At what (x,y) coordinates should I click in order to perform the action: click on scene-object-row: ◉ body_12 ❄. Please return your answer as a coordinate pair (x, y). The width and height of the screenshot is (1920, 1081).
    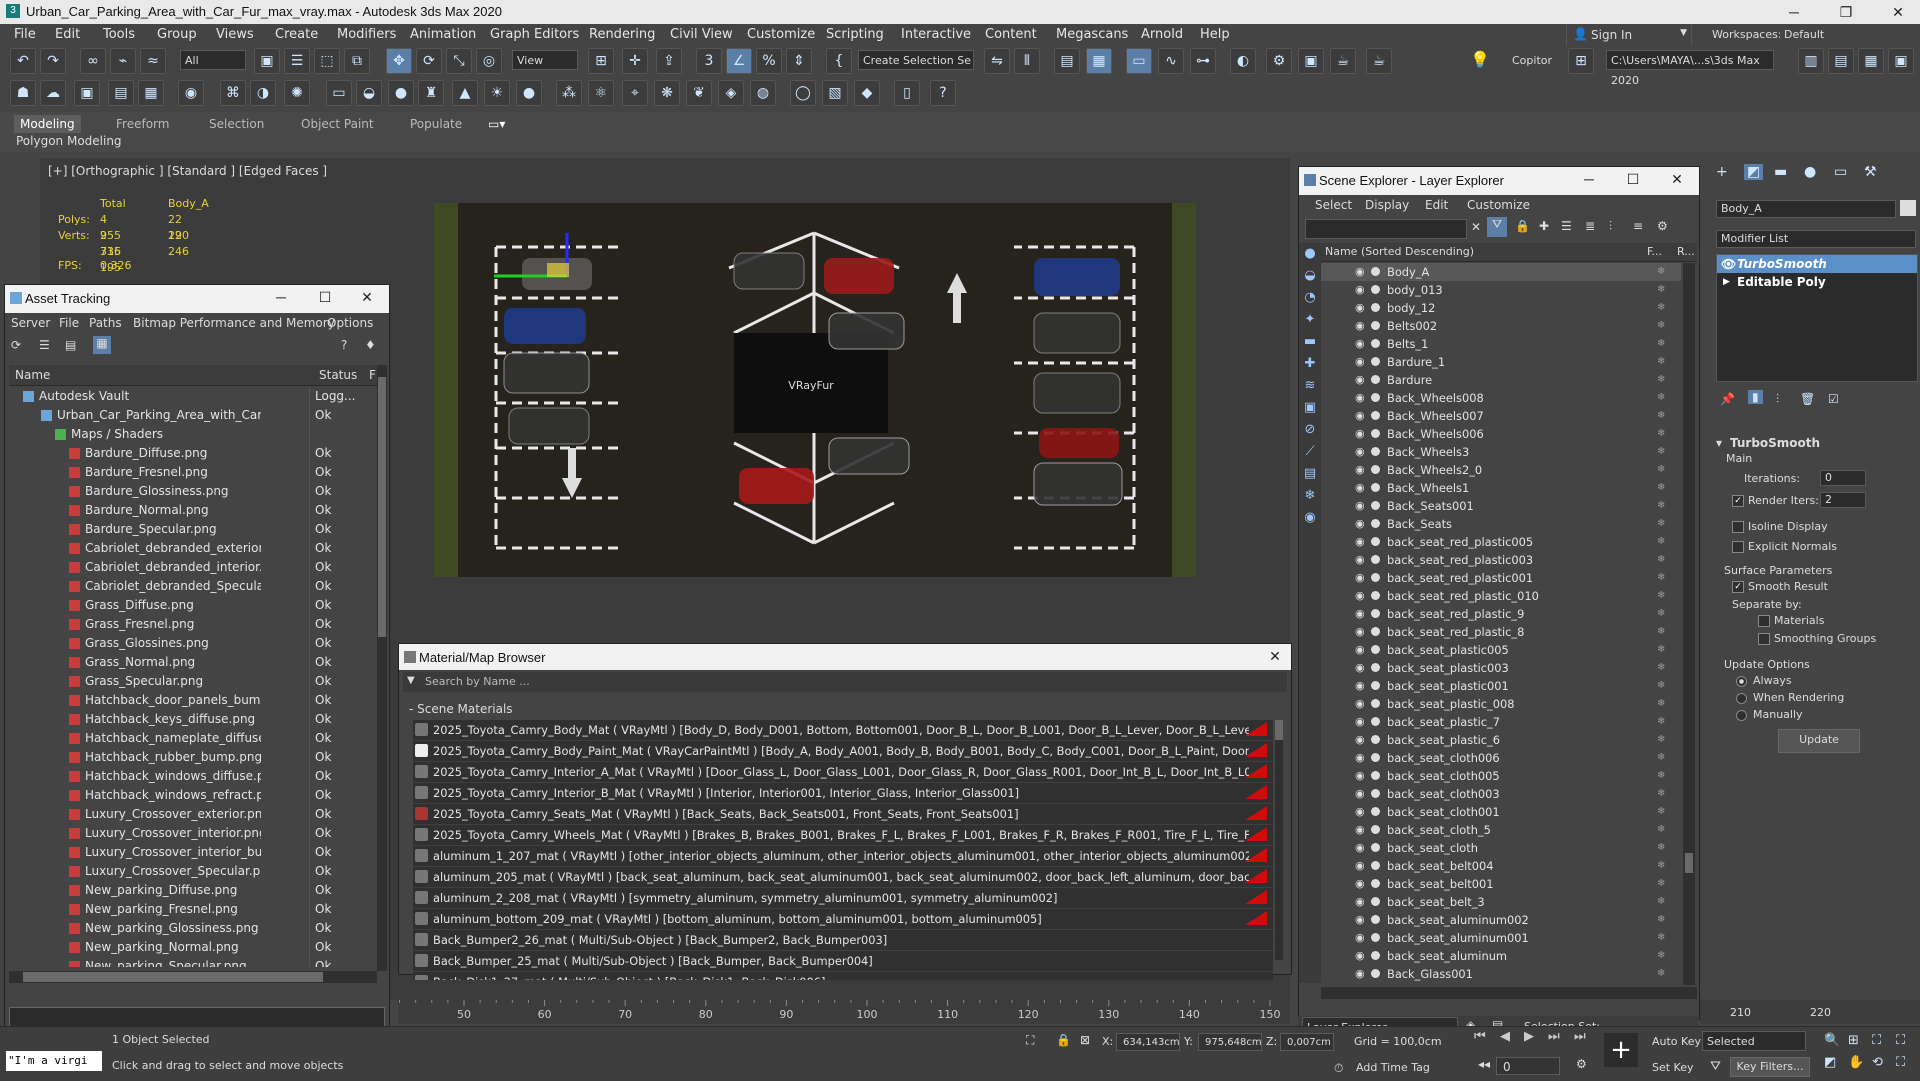
    Looking at the image, I should click on (1501, 308).